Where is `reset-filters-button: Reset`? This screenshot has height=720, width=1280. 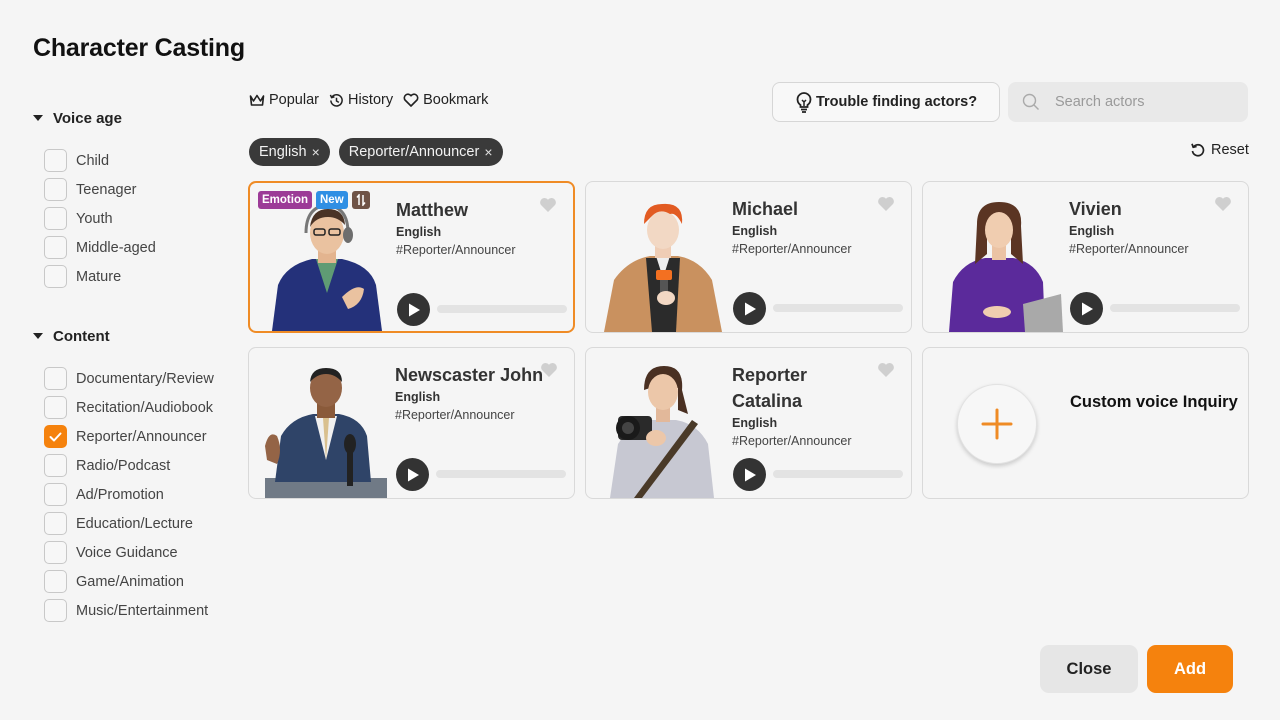
reset-filters-button: Reset is located at coordinates (1219, 150).